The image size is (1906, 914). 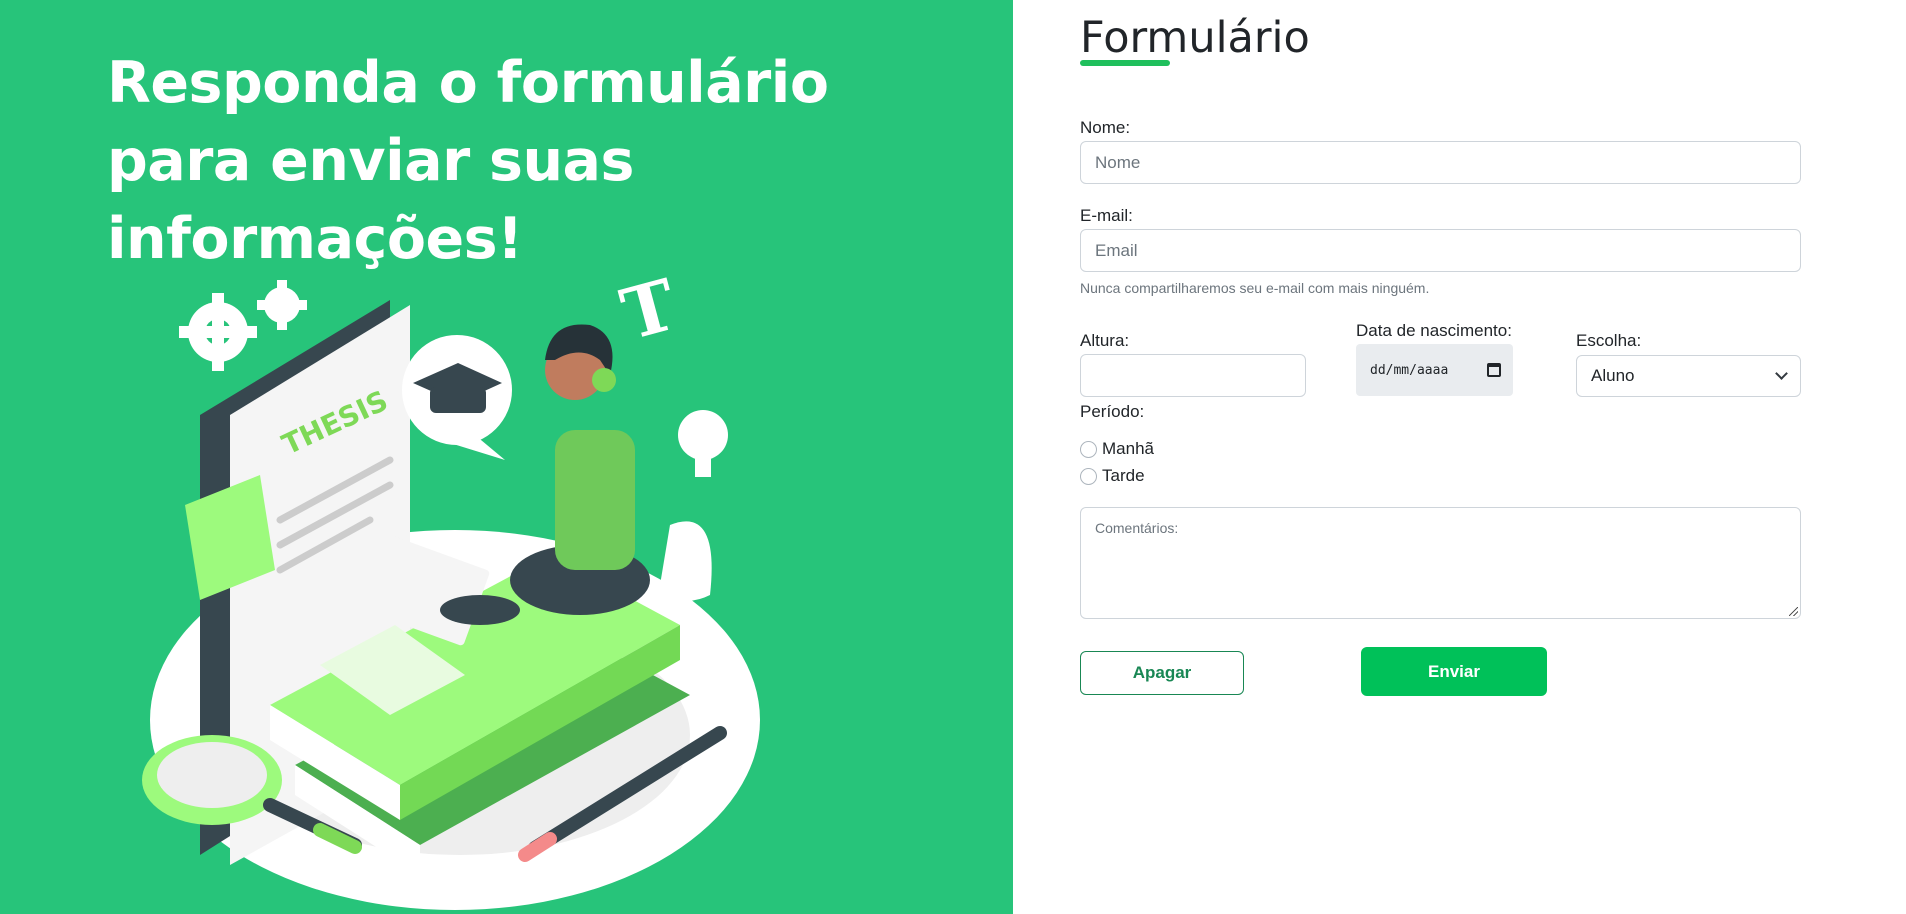 I want to click on submit-button: Enviar, so click(x=1454, y=671).